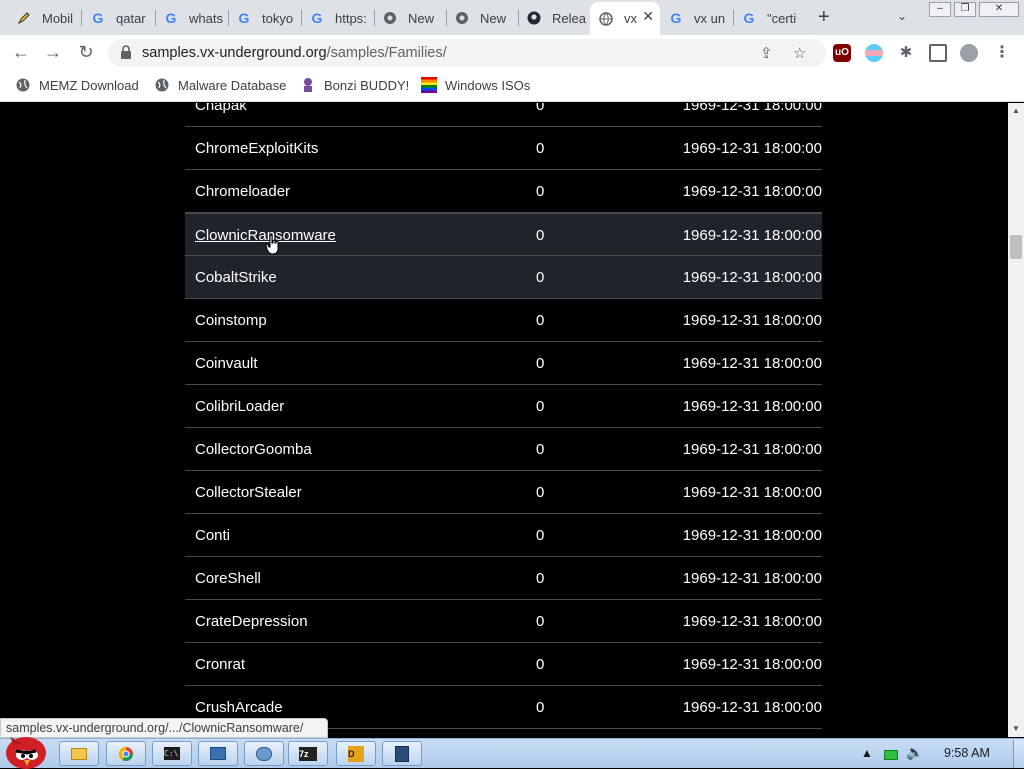 This screenshot has width=1024, height=769. I want to click on tab-4: G https:, so click(337, 18).